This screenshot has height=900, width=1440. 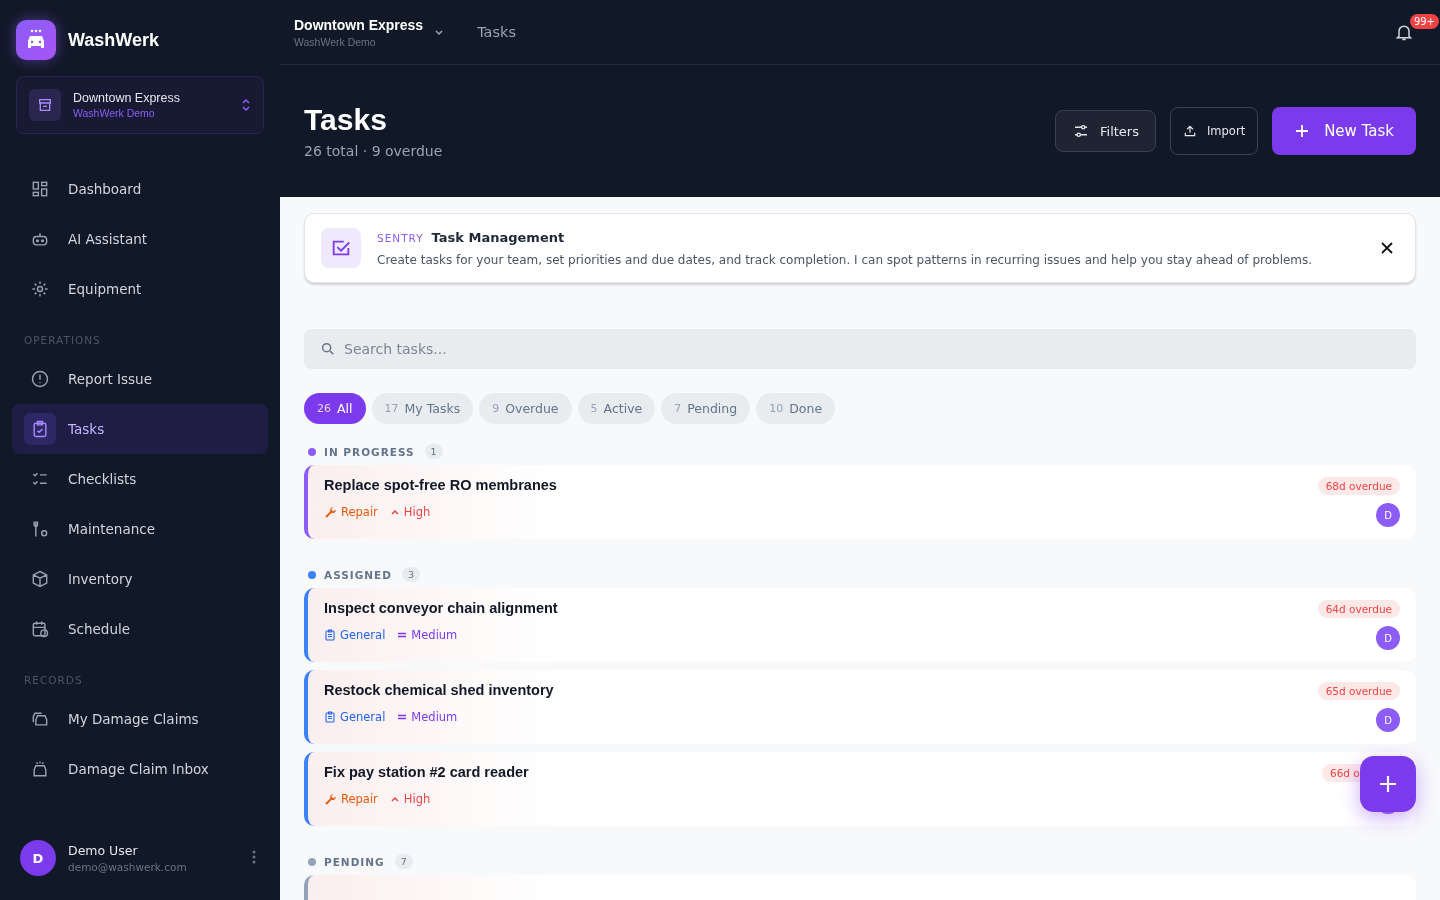 I want to click on user-avatar: D, so click(x=38, y=858).